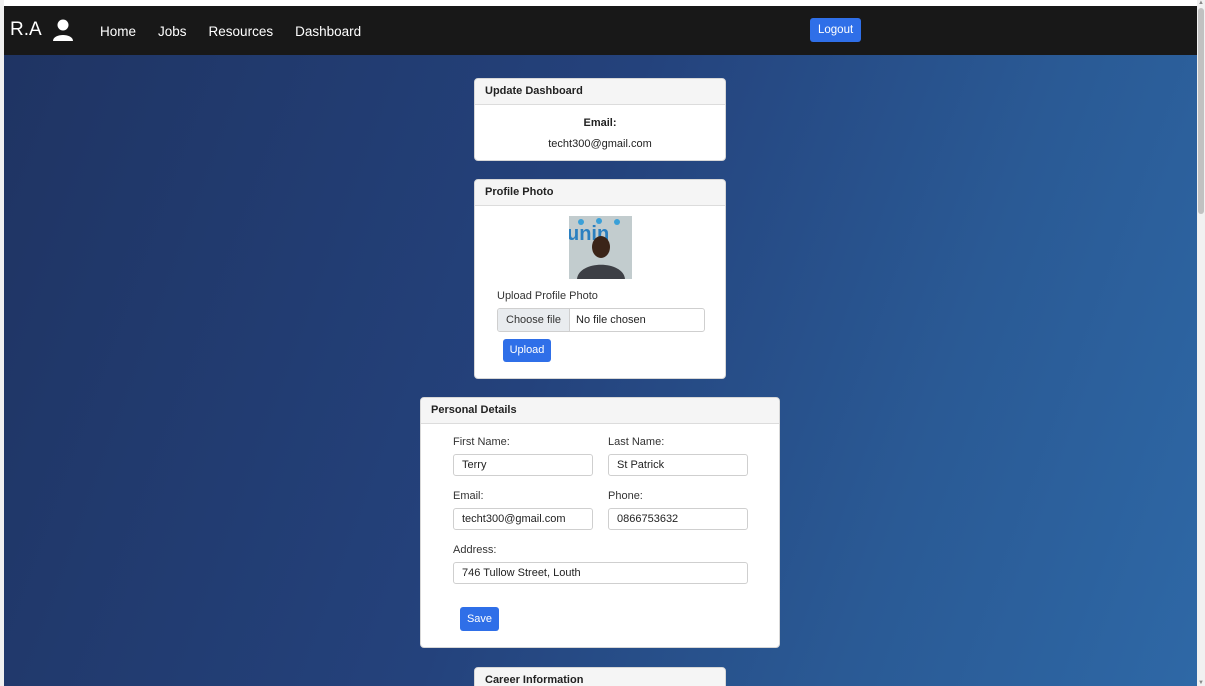 Image resolution: width=1205 pixels, height=686 pixels. I want to click on last-name-input, so click(678, 465).